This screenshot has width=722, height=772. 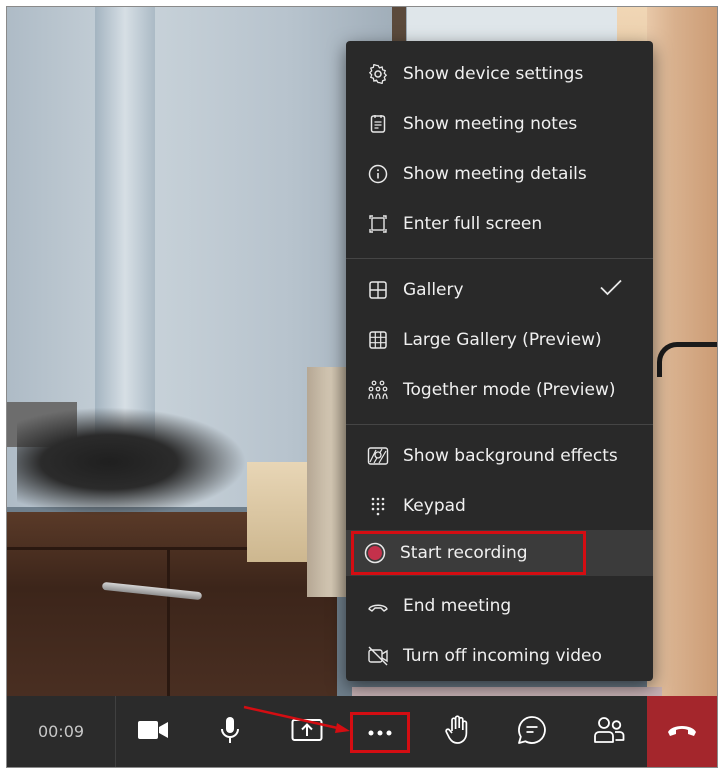 I want to click on menu-item-device-settings: Show device settings, so click(x=499, y=74).